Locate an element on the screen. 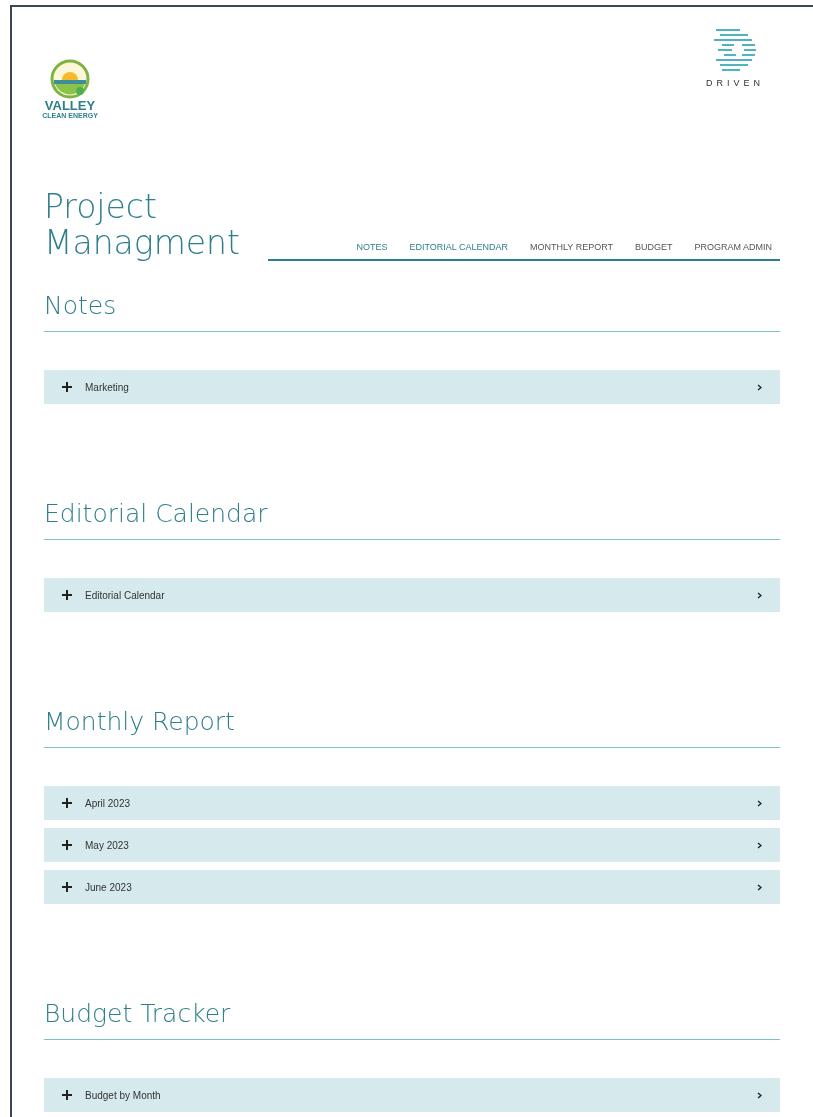 The image size is (813, 1117). logo-name: VALLEY is located at coordinates (70, 105).